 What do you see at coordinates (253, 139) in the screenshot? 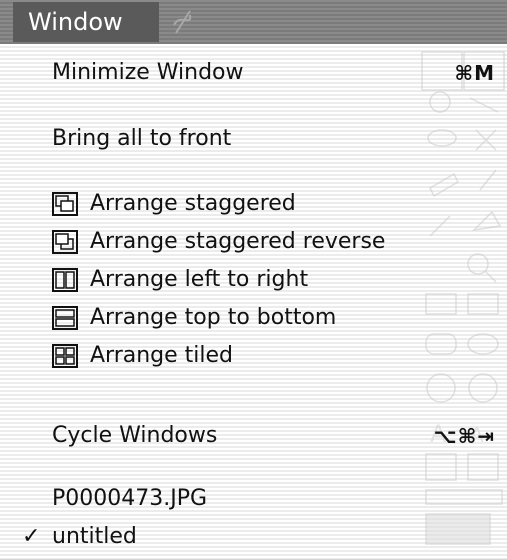
I see `menu-item-bring-all-to-front: Bring all to front` at bounding box center [253, 139].